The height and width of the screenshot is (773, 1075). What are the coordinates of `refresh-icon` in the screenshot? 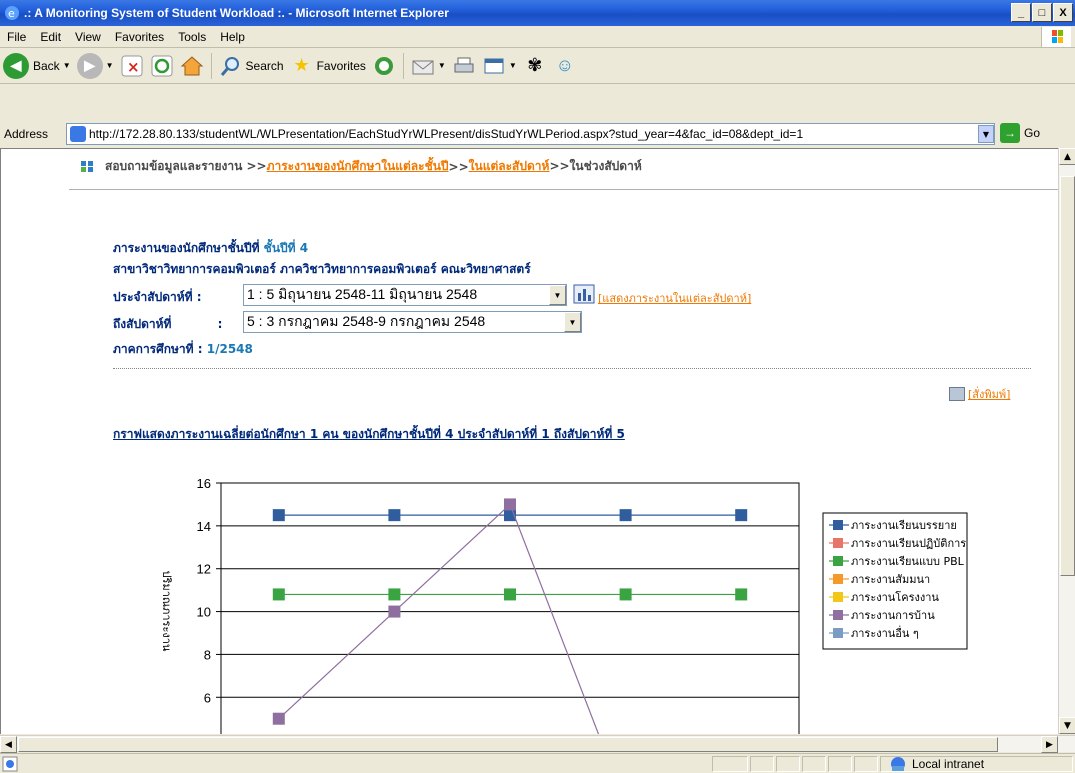 It's located at (162, 66).